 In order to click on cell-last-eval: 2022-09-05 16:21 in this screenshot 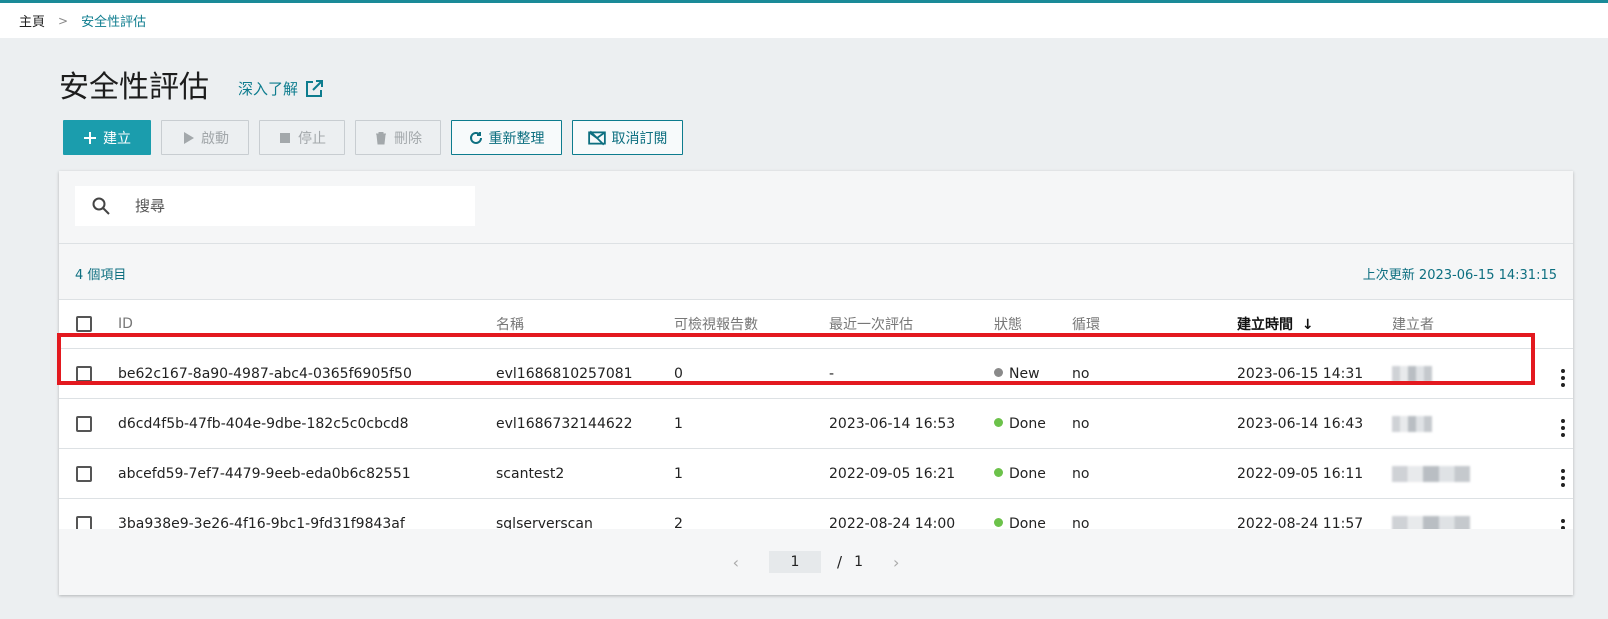, I will do `click(910, 473)`.